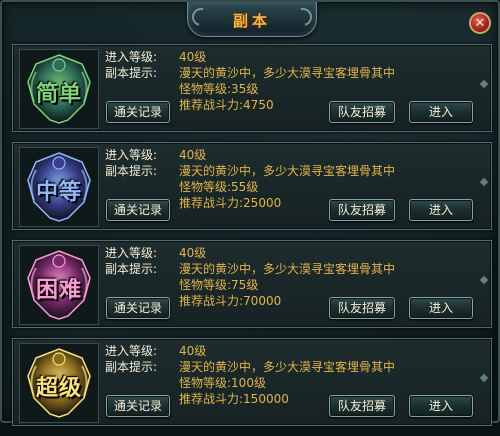 The width and height of the screenshot is (500, 436). What do you see at coordinates (58, 94) in the screenshot?
I see `difficulty-label: 简单` at bounding box center [58, 94].